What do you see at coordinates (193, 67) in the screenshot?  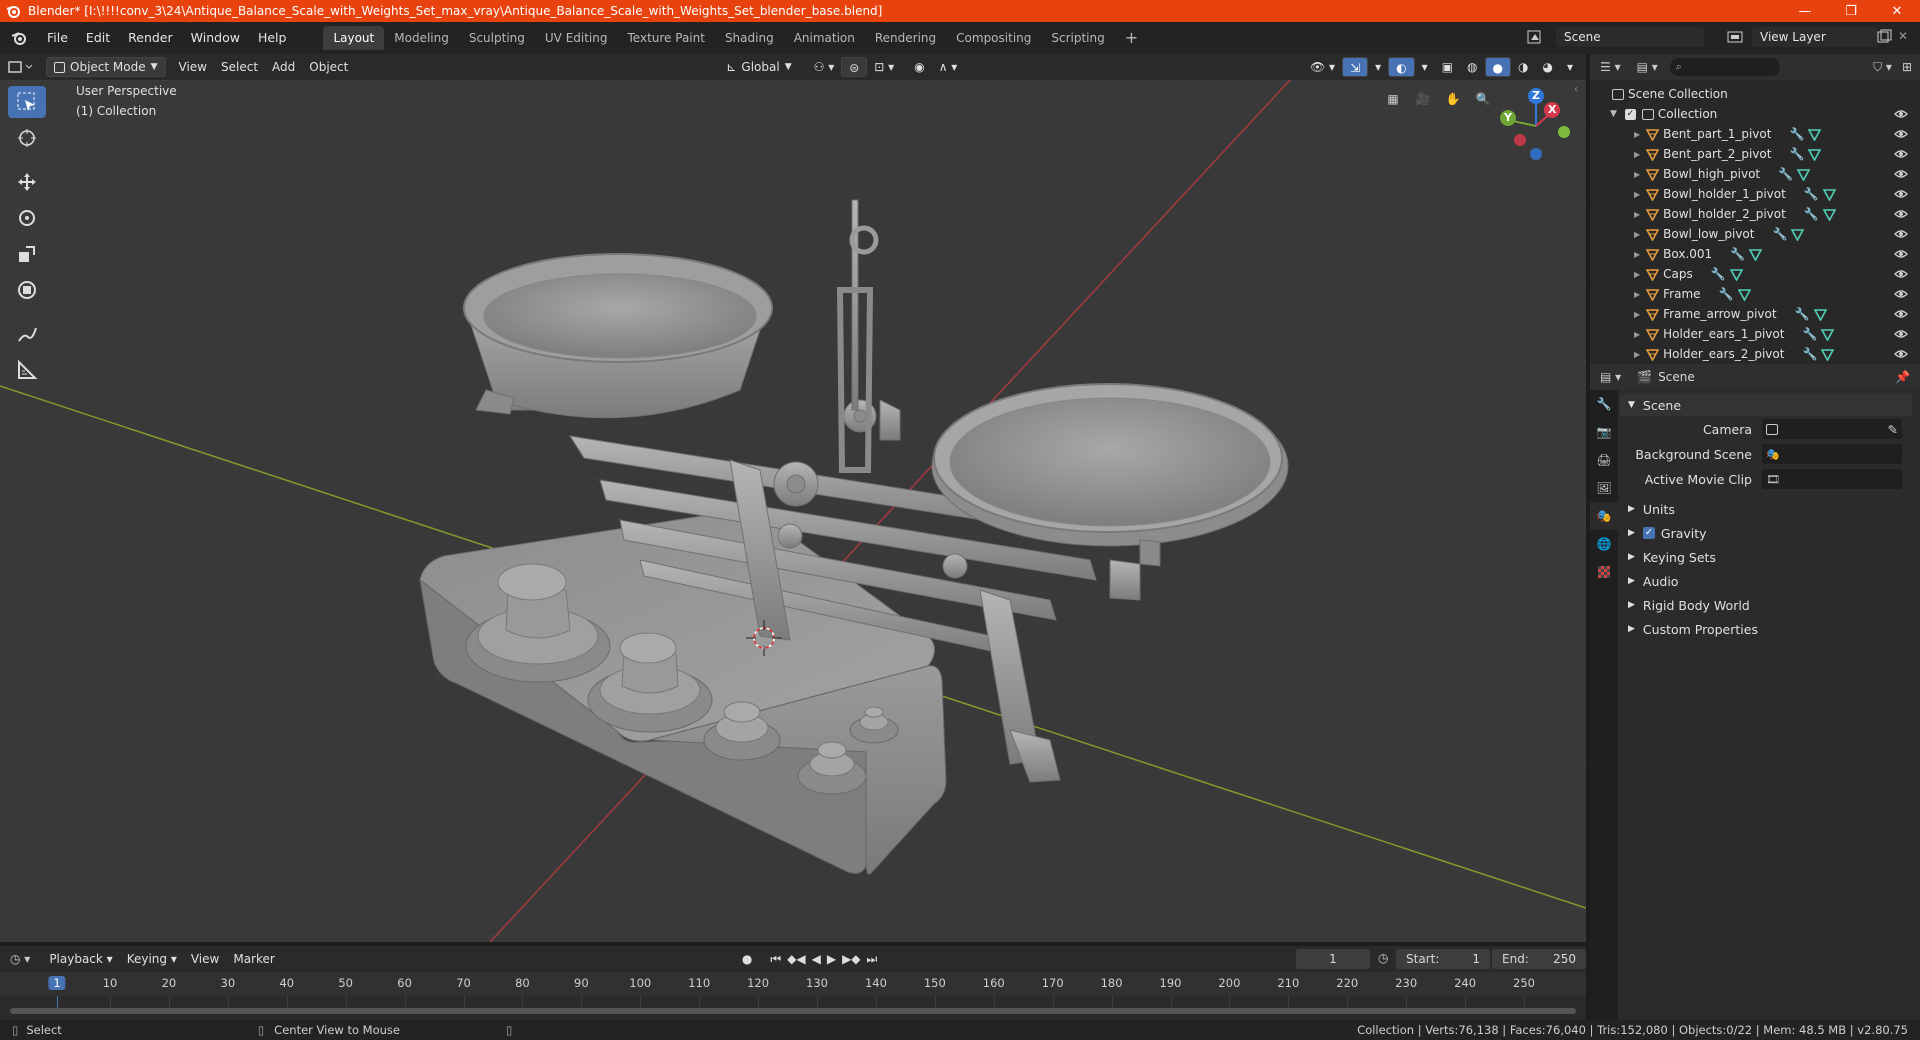 I see `menu-view: View` at bounding box center [193, 67].